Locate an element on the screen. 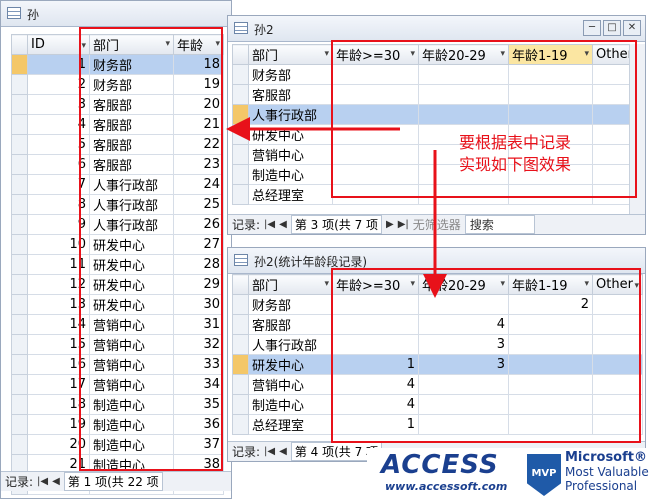  table-cell: 7 is located at coordinates (58, 184).